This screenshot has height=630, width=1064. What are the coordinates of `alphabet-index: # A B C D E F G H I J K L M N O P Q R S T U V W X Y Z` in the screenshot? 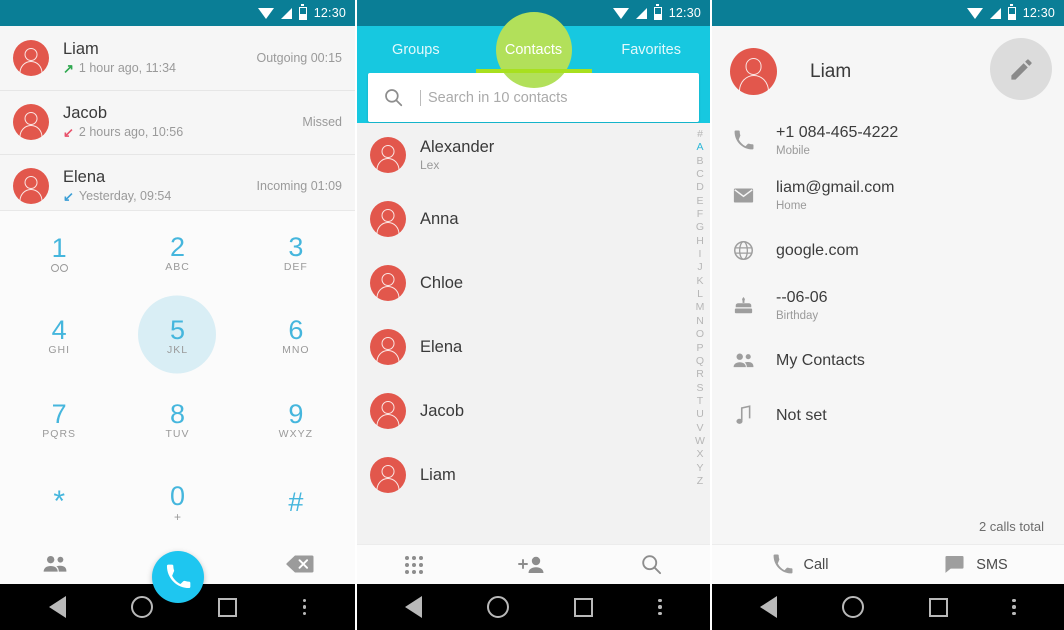 It's located at (700, 334).